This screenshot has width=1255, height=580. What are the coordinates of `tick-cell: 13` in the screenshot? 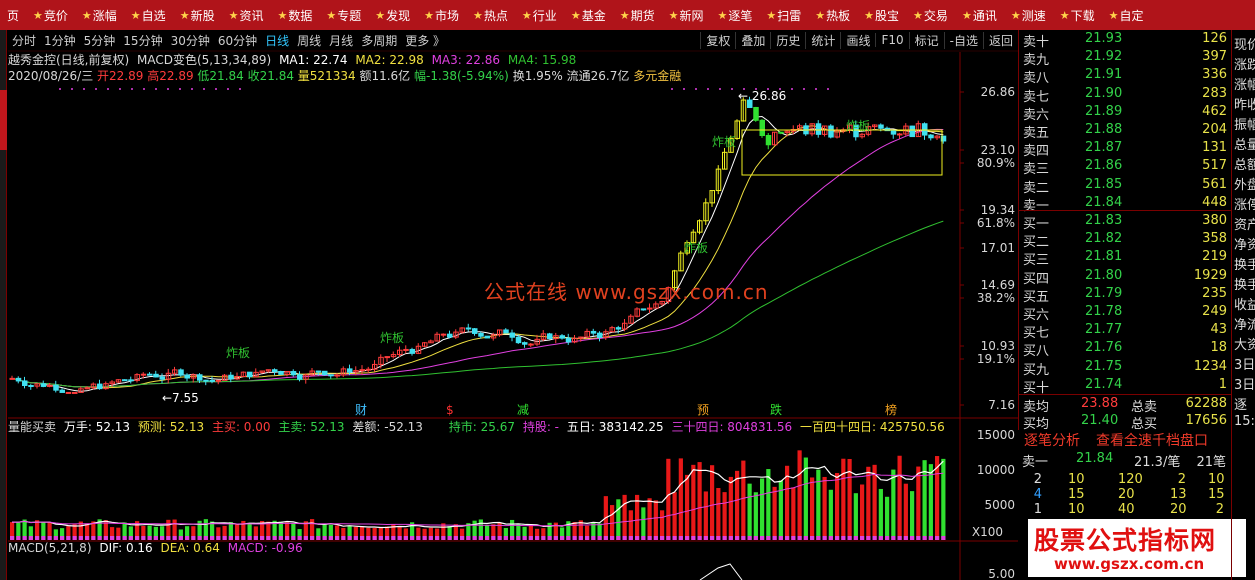 It's located at (1178, 494).